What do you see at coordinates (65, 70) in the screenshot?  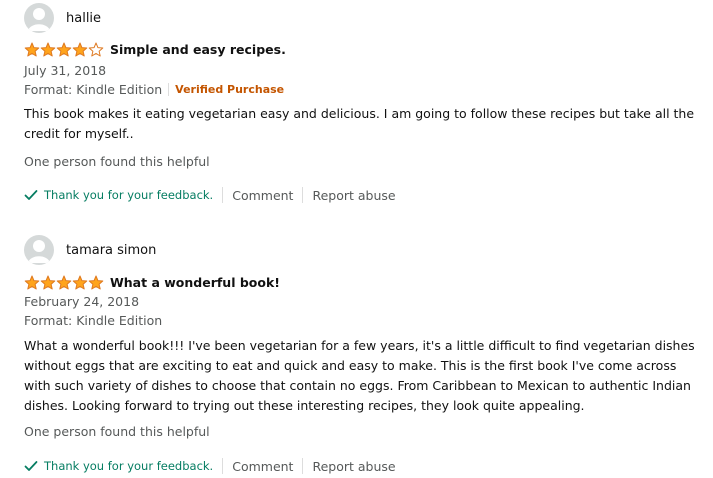 I see `review-date: July 31, 2018` at bounding box center [65, 70].